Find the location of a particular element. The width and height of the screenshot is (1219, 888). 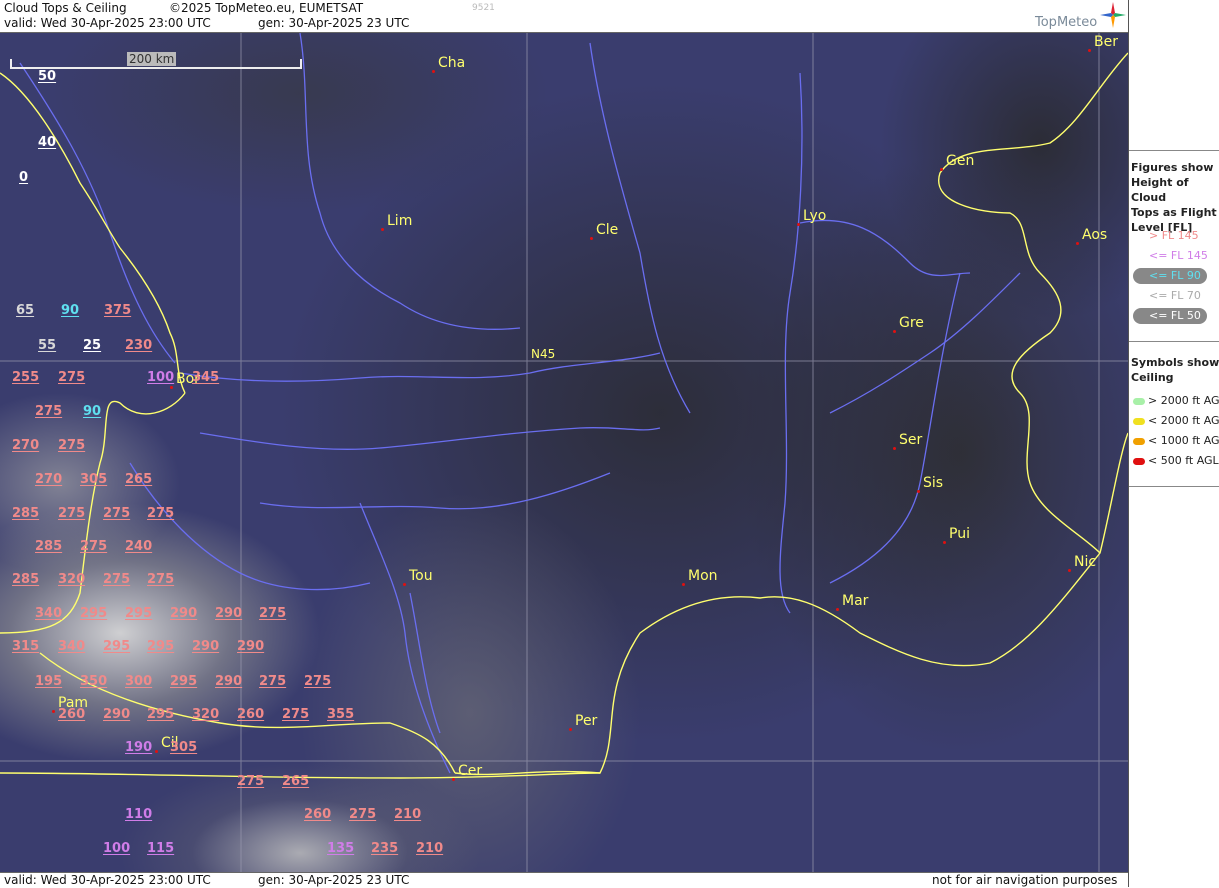

city-lyo: Lyo is located at coordinates (812, 217).